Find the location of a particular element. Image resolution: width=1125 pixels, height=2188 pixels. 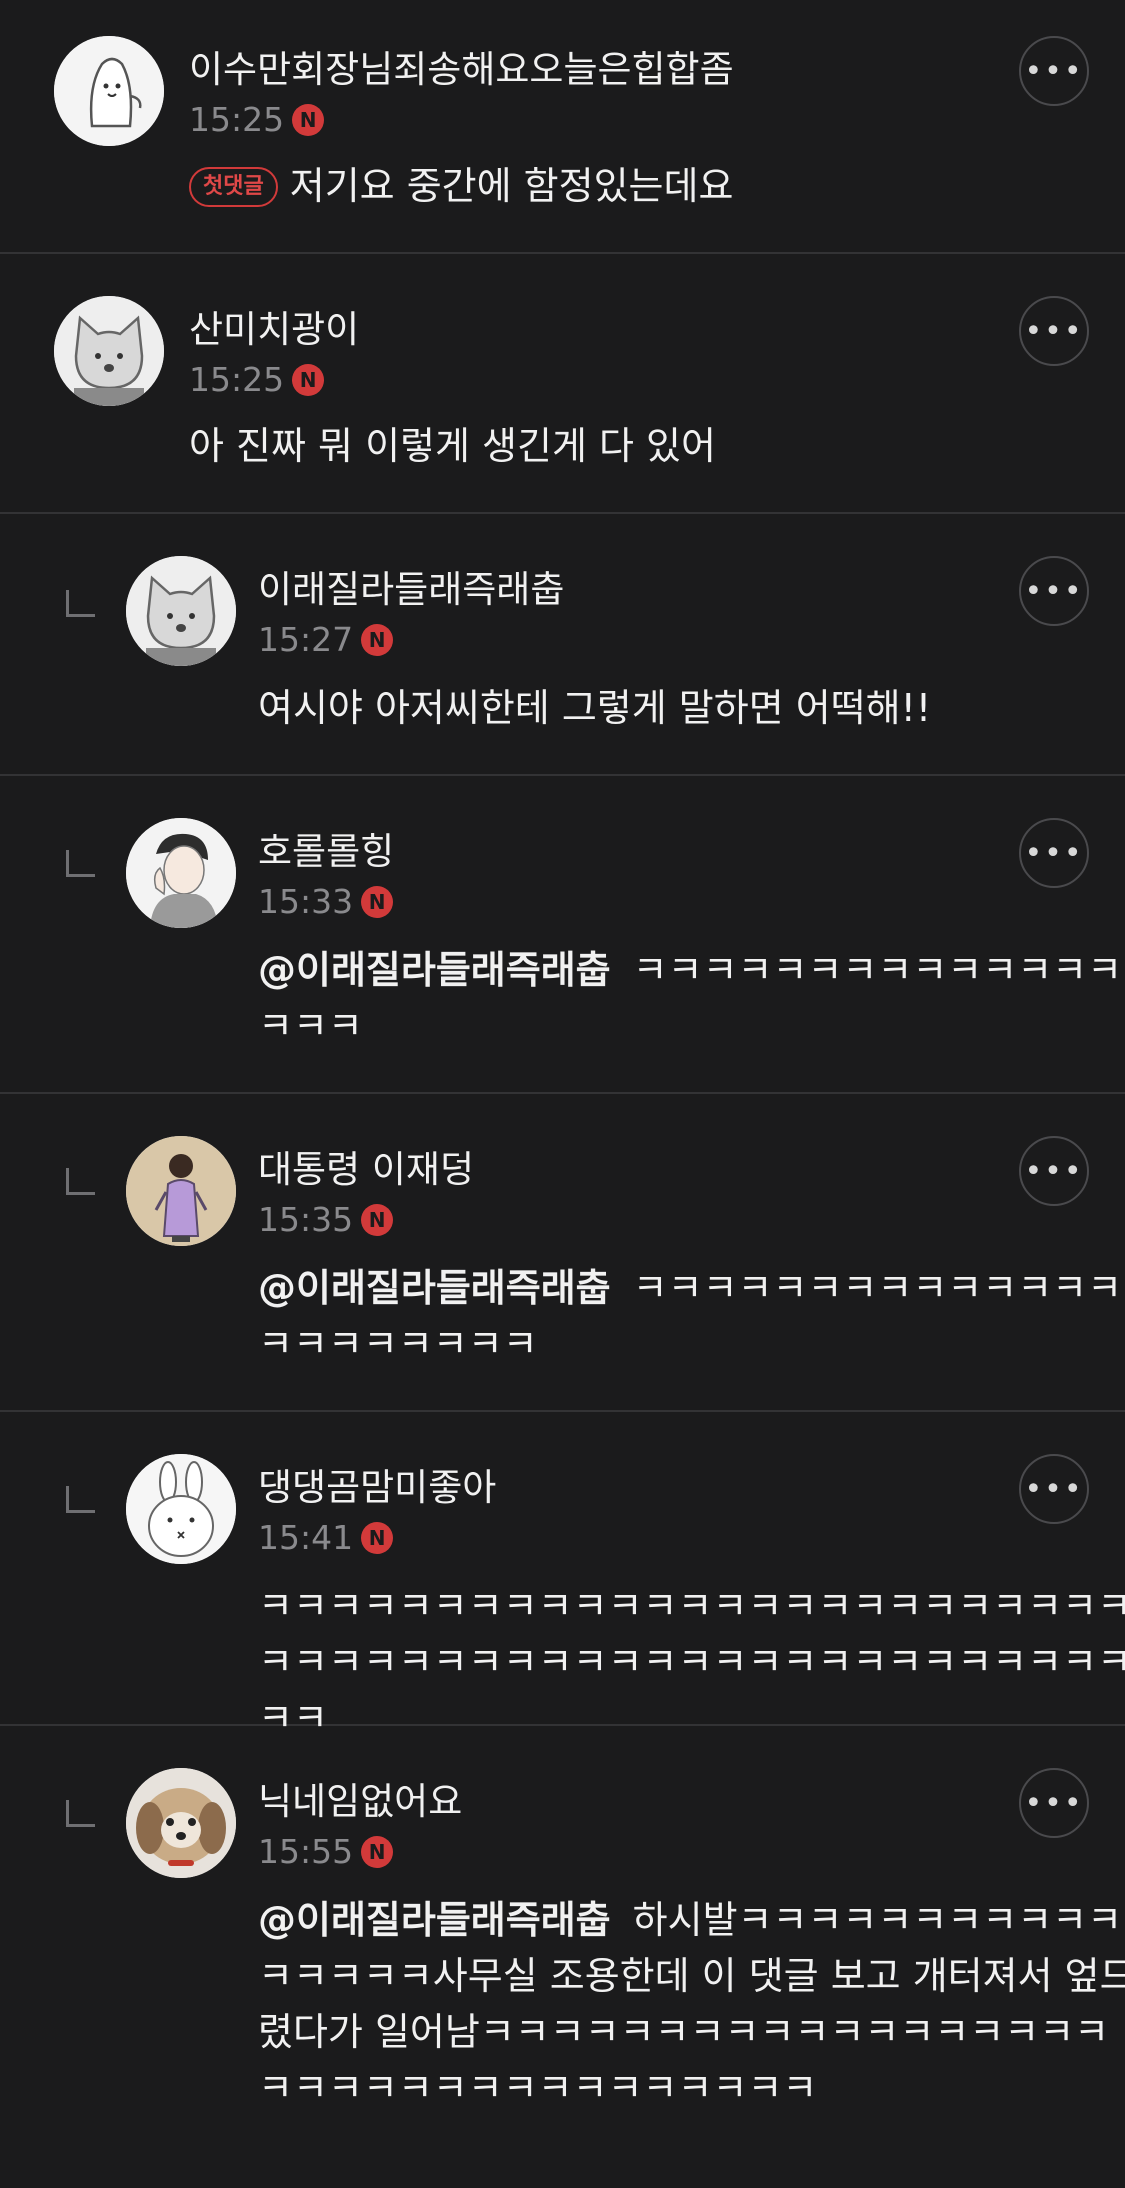

timestamp: 15:27 is located at coordinates (306, 639).